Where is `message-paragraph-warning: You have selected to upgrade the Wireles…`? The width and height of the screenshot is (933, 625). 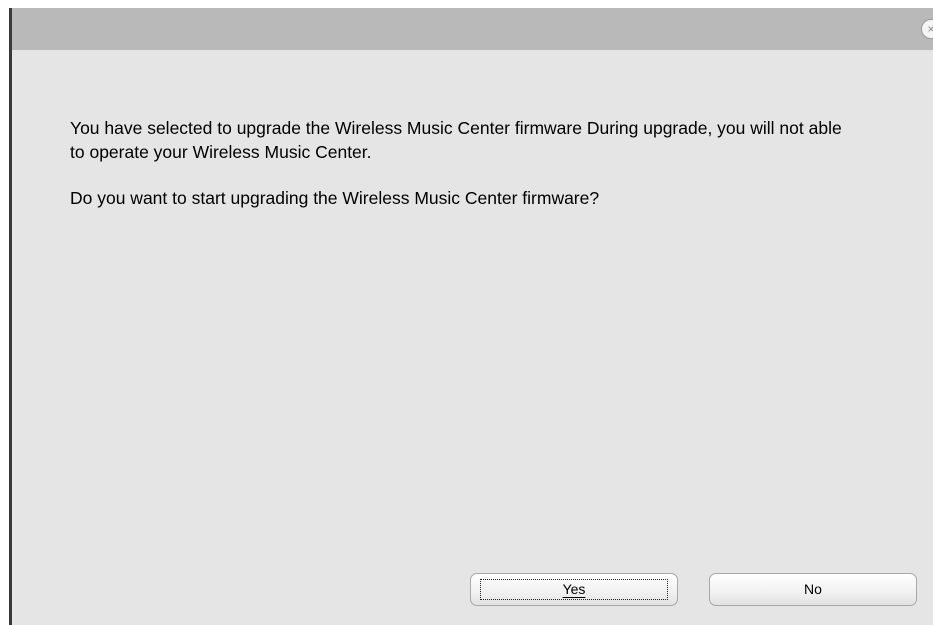
message-paragraph-warning: You have selected to upgrade the Wireles… is located at coordinates (456, 140).